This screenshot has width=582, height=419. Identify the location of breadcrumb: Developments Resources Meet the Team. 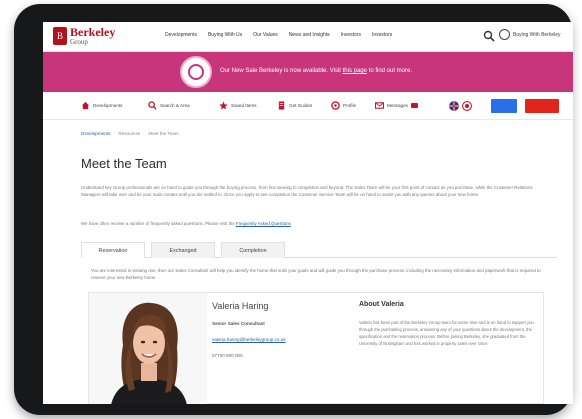
(130, 133).